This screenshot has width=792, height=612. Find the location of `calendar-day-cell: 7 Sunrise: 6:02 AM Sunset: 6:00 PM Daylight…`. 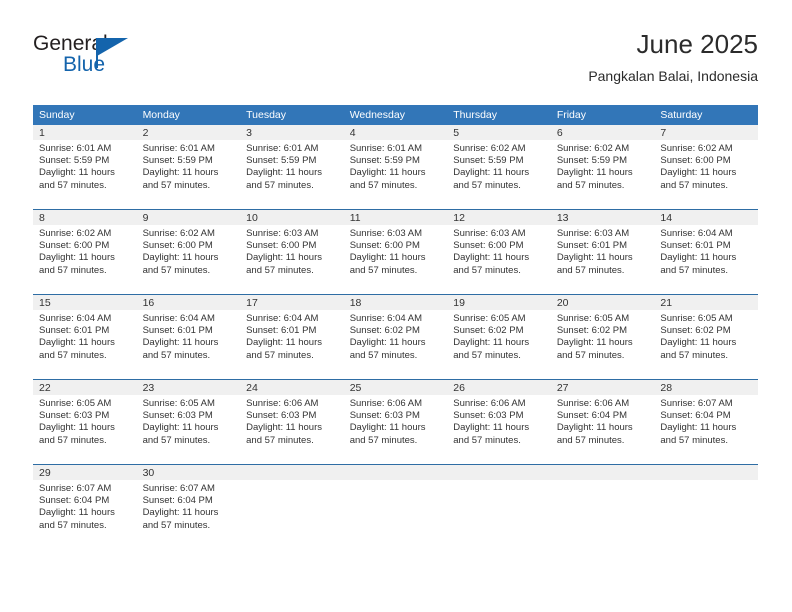

calendar-day-cell: 7 Sunrise: 6:02 AM Sunset: 6:00 PM Daylight… is located at coordinates (706, 167).